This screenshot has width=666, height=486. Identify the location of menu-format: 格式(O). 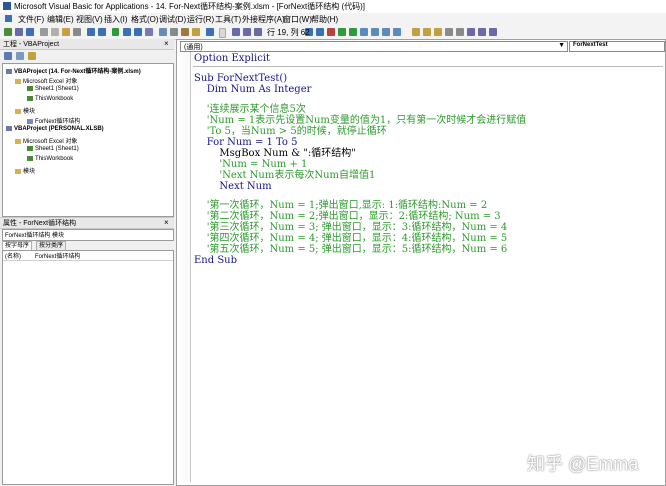
(145, 19).